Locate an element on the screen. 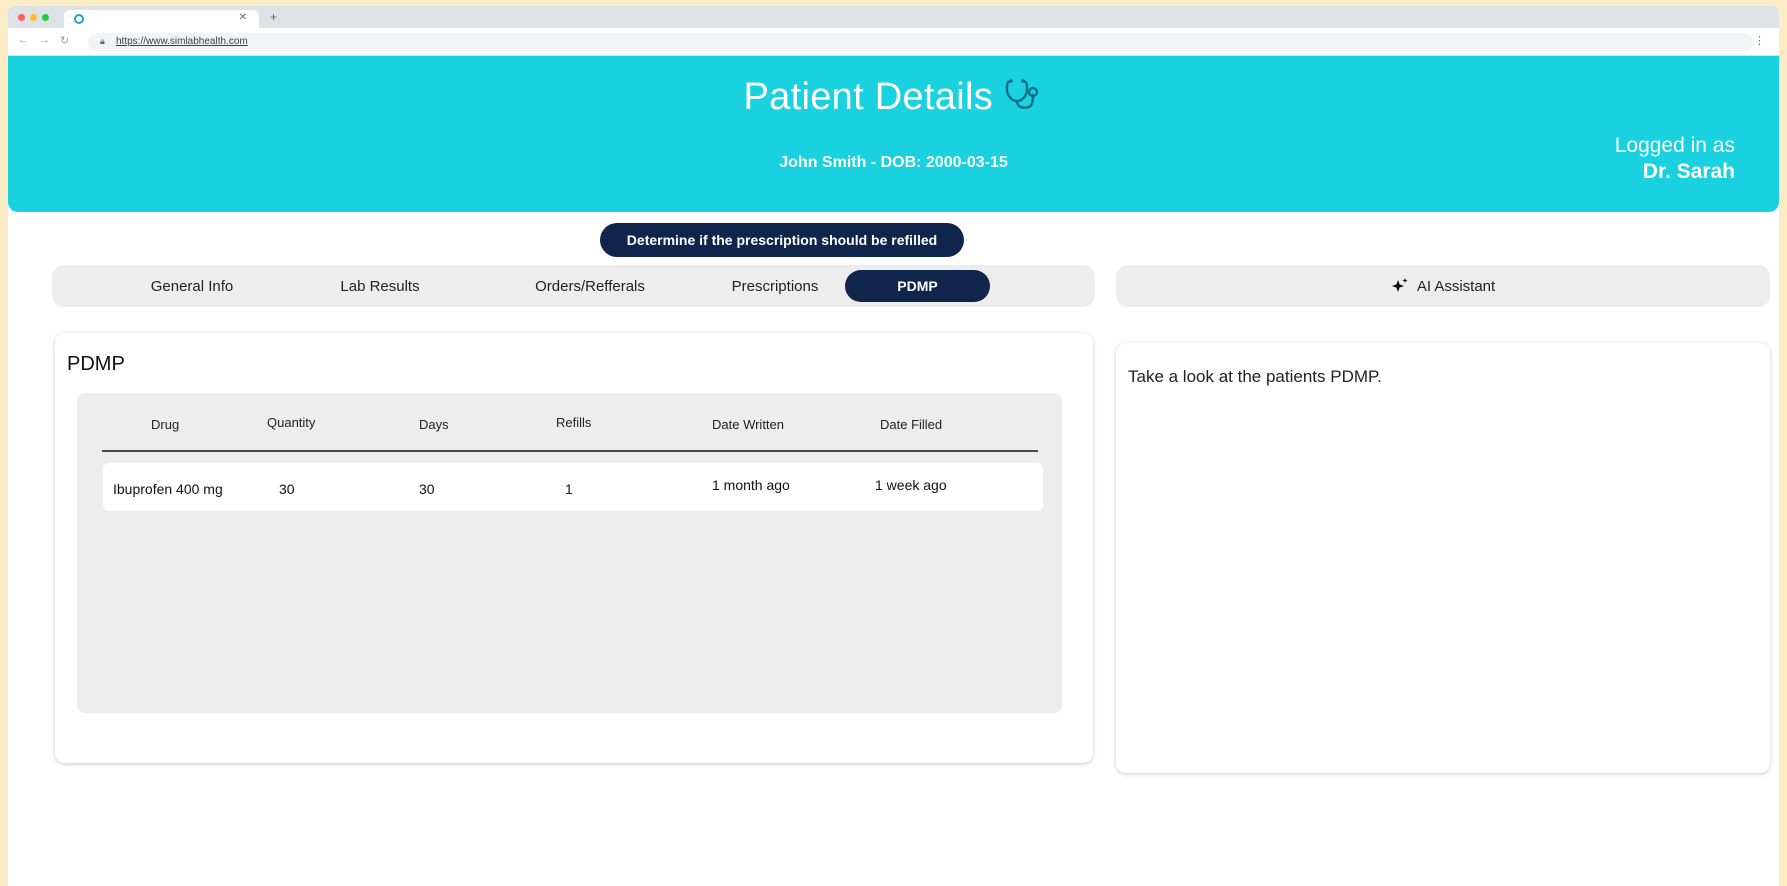 This screenshot has height=886, width=1787. window-controls is located at coordinates (33, 17).